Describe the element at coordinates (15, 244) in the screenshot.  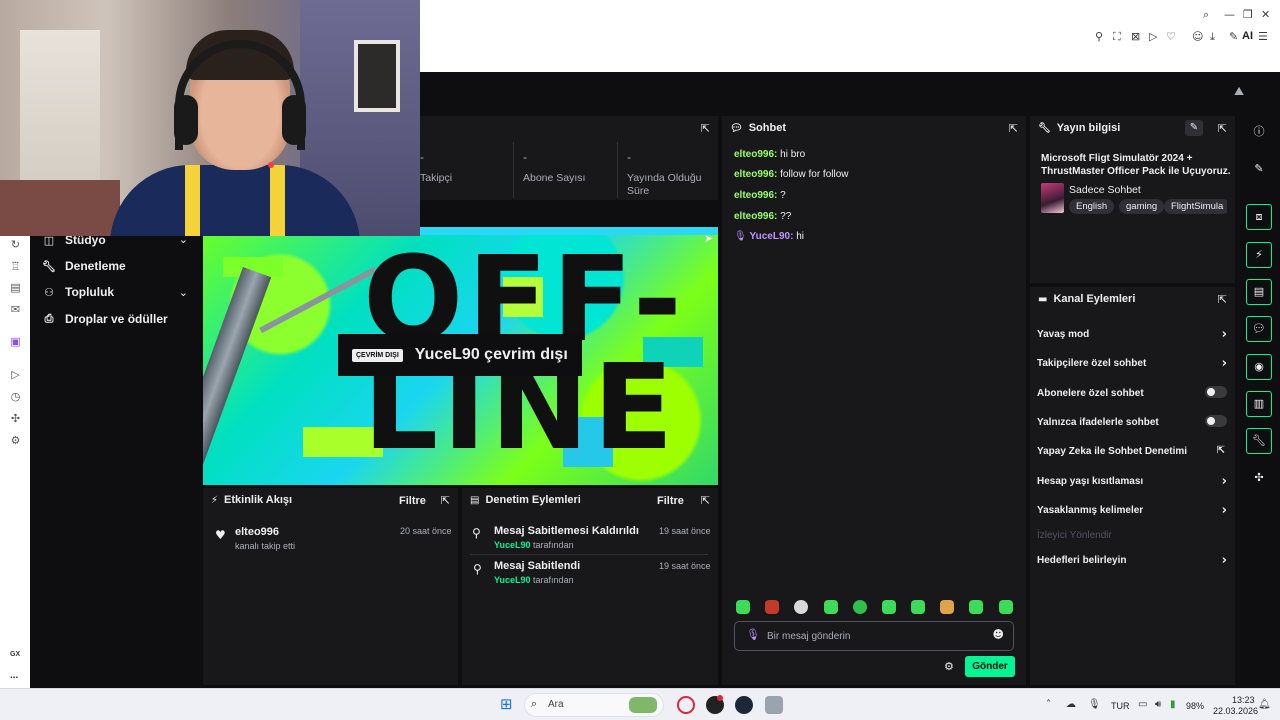
I see `speed-dial-icon: ↻` at that location.